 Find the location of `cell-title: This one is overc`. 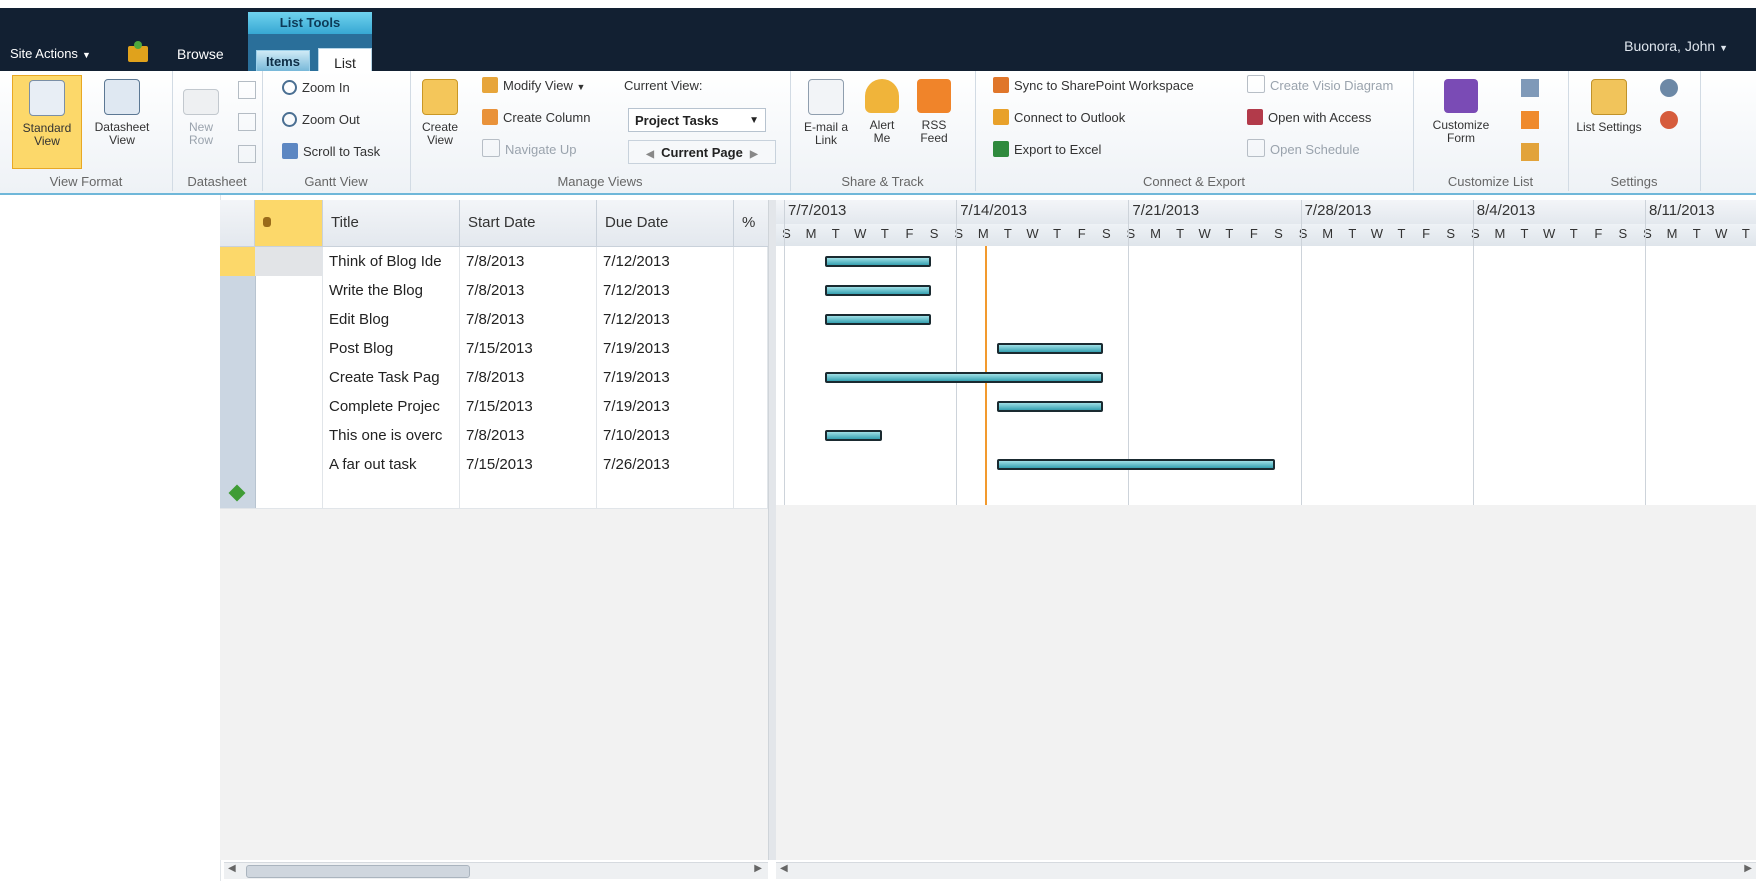

cell-title: This one is overc is located at coordinates (391, 435).